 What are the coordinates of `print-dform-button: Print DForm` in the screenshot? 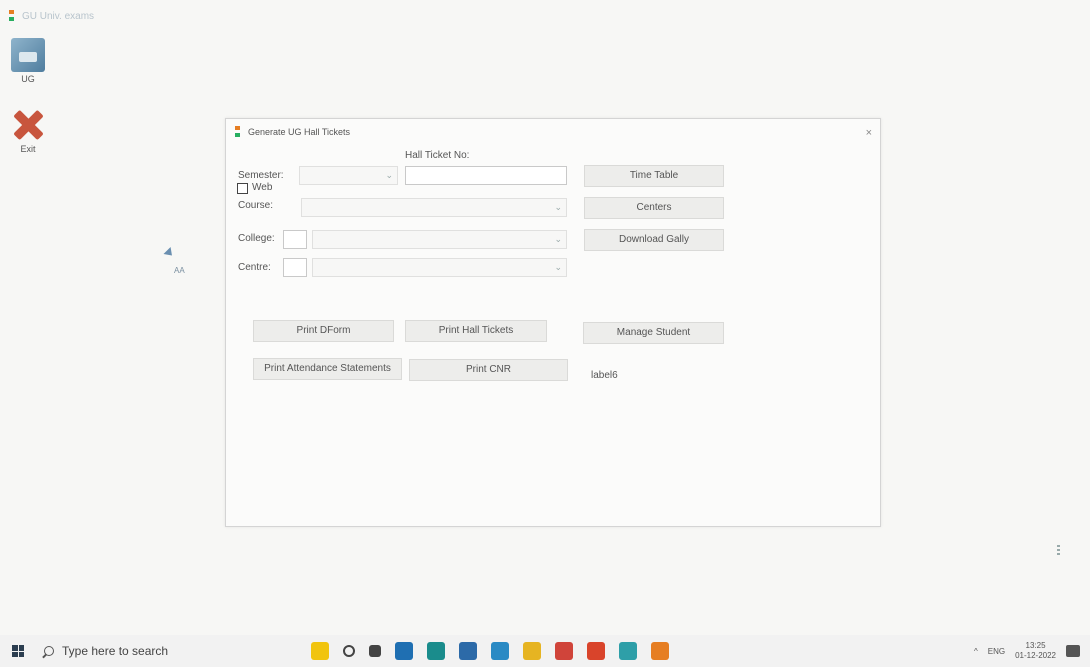 It's located at (323, 331).